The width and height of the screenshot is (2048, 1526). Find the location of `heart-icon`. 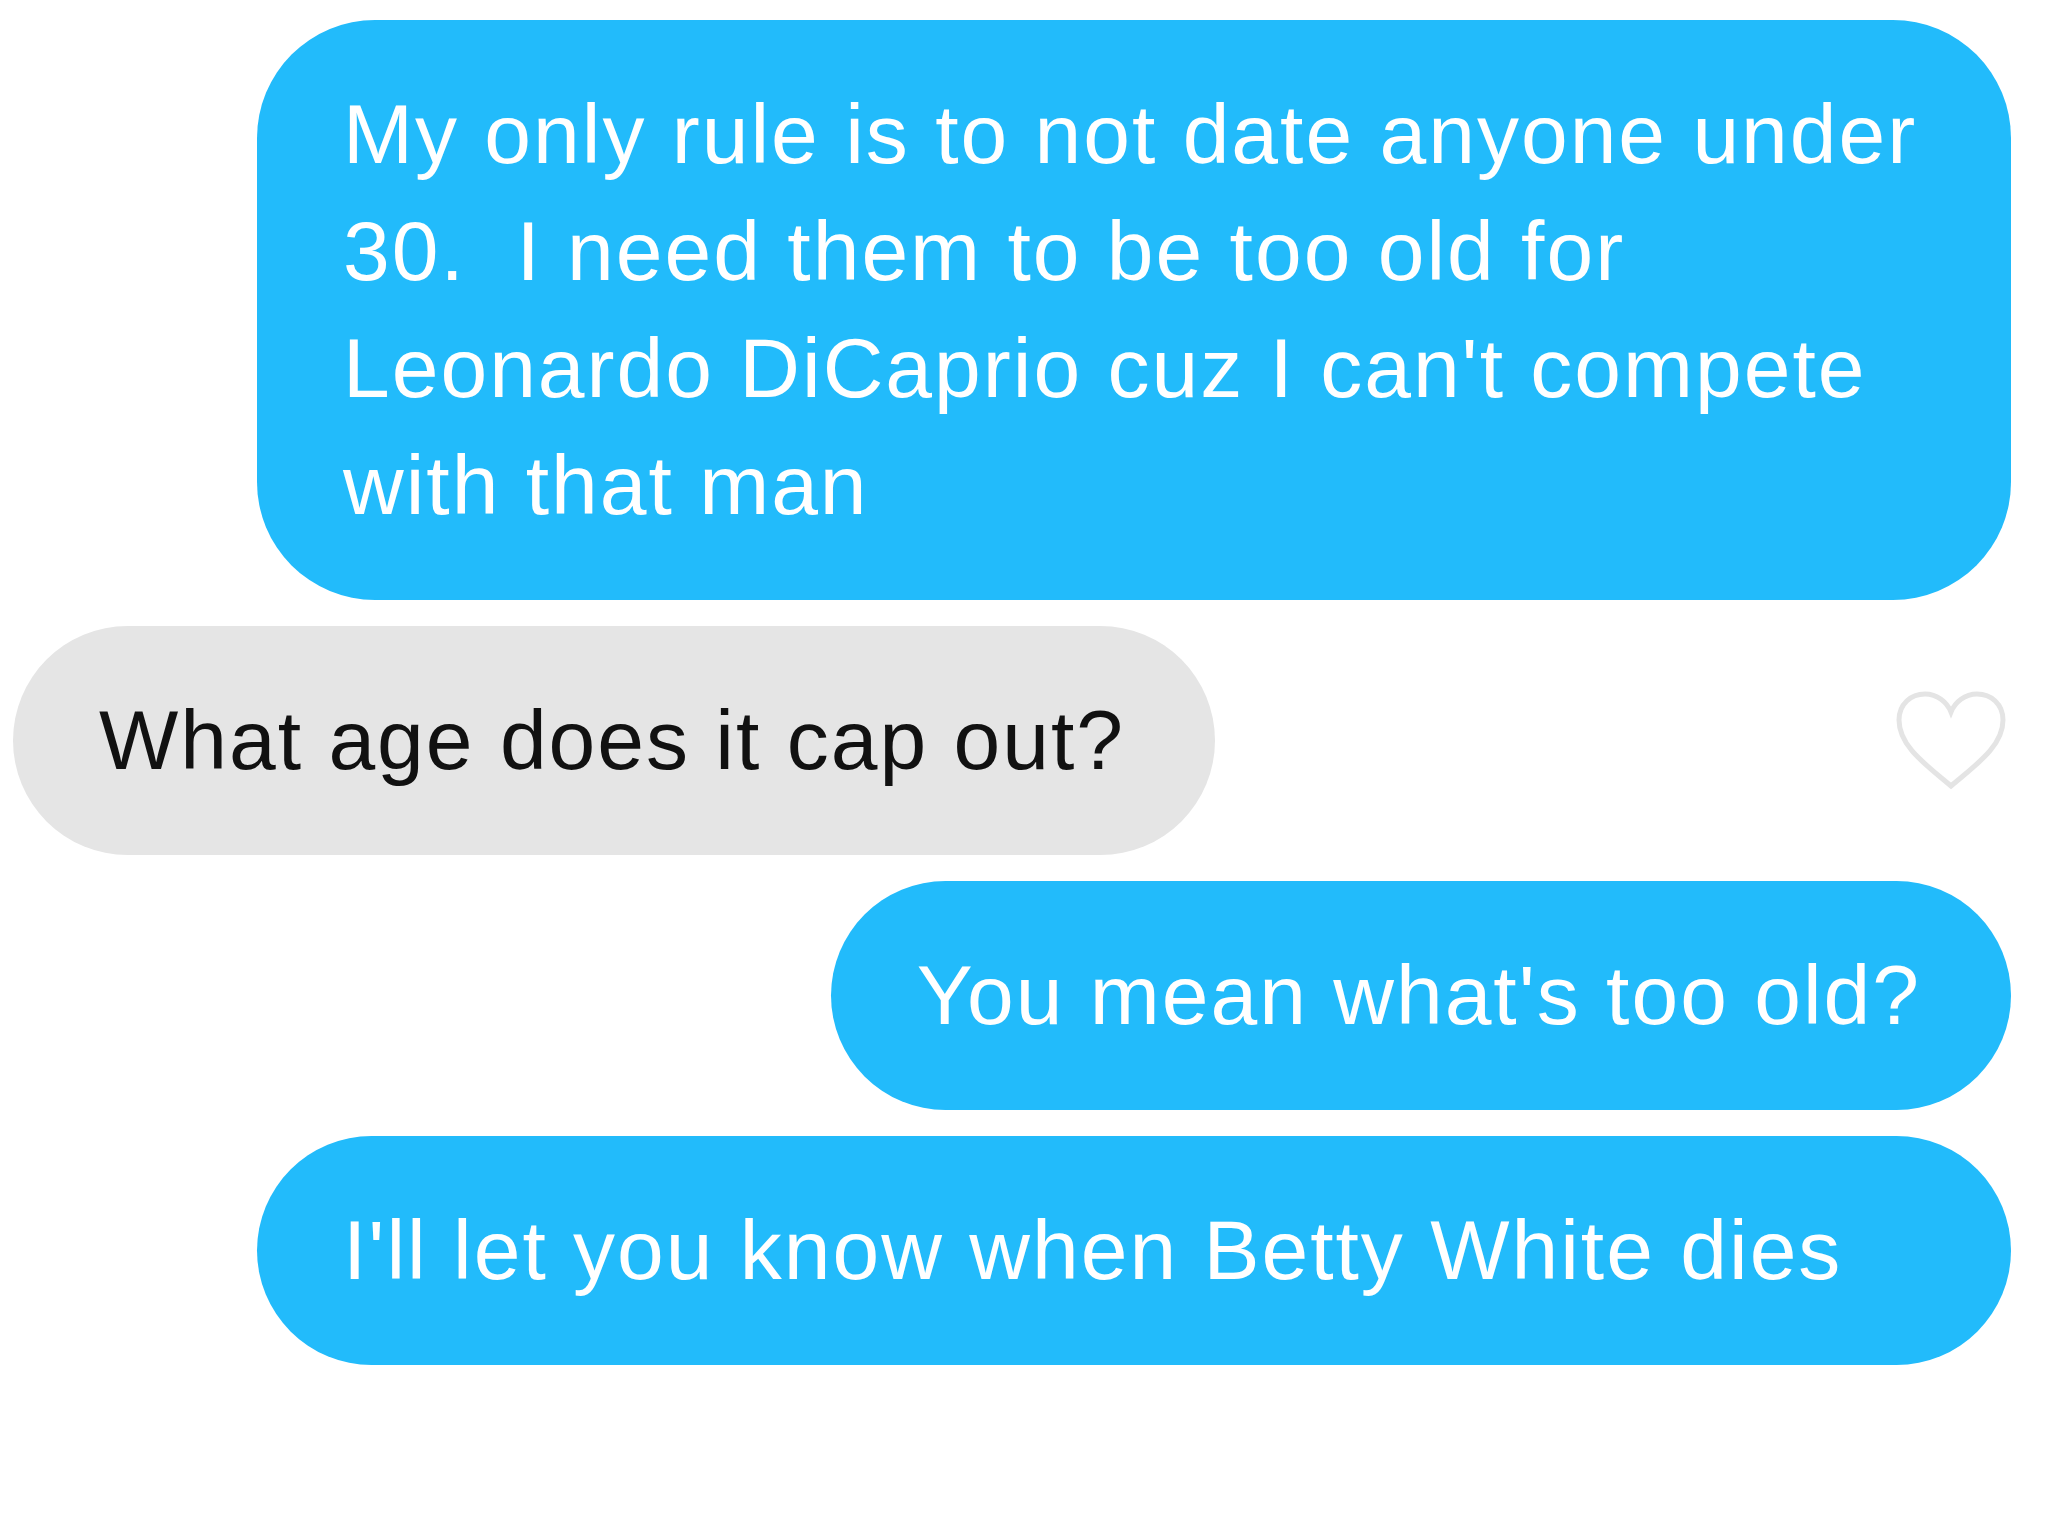

heart-icon is located at coordinates (1951, 740).